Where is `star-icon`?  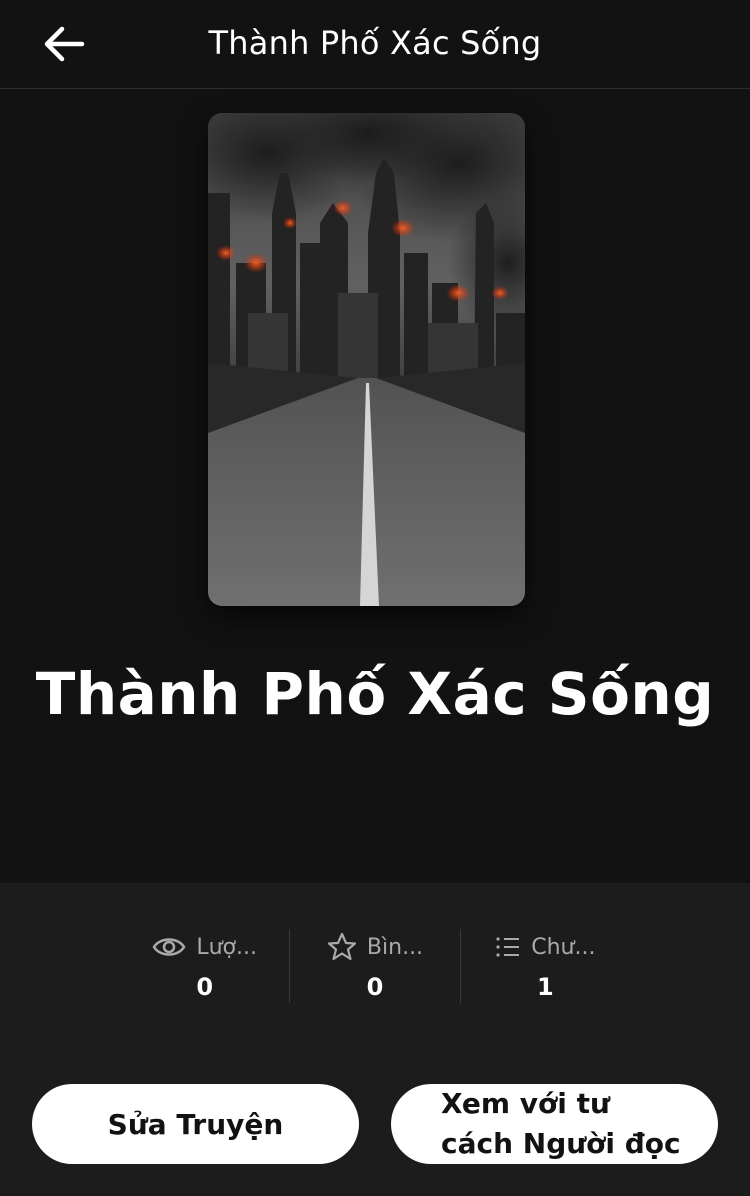 star-icon is located at coordinates (342, 946).